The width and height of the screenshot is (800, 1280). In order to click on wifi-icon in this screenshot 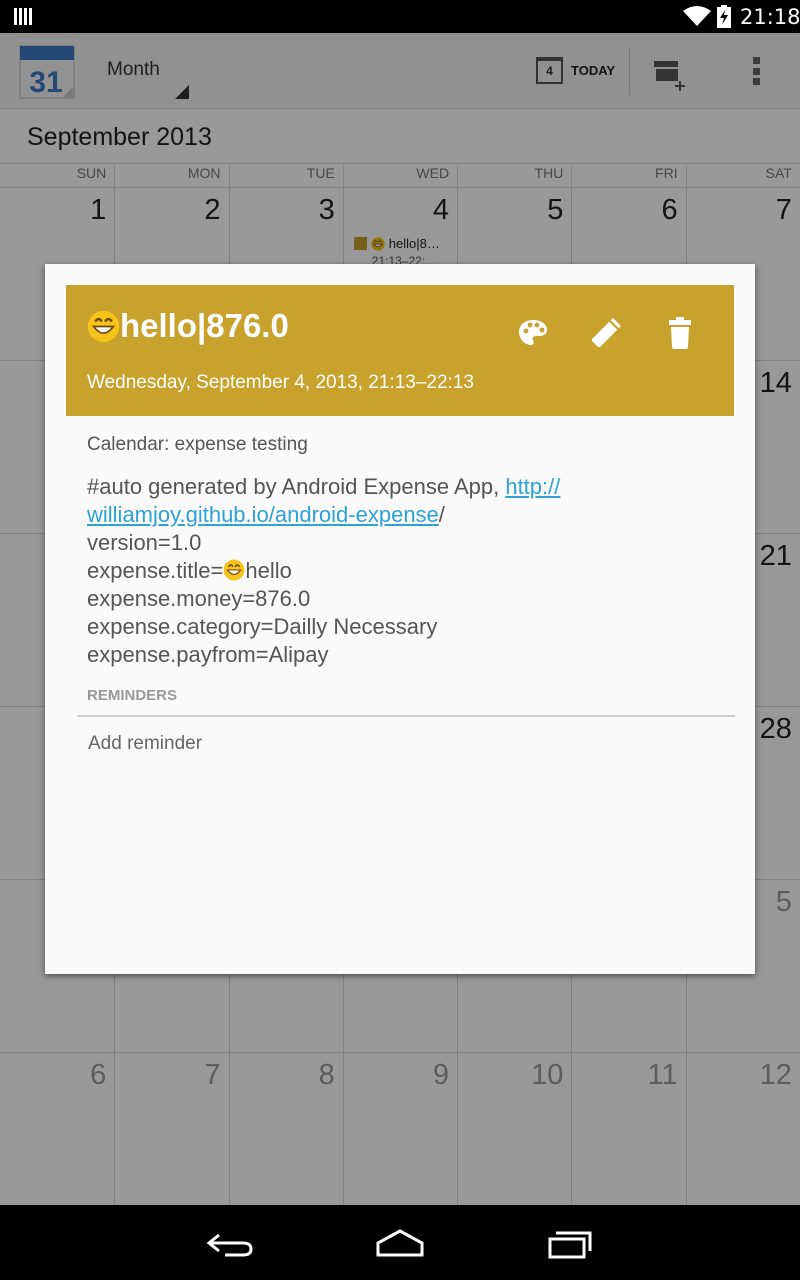, I will do `click(697, 16)`.